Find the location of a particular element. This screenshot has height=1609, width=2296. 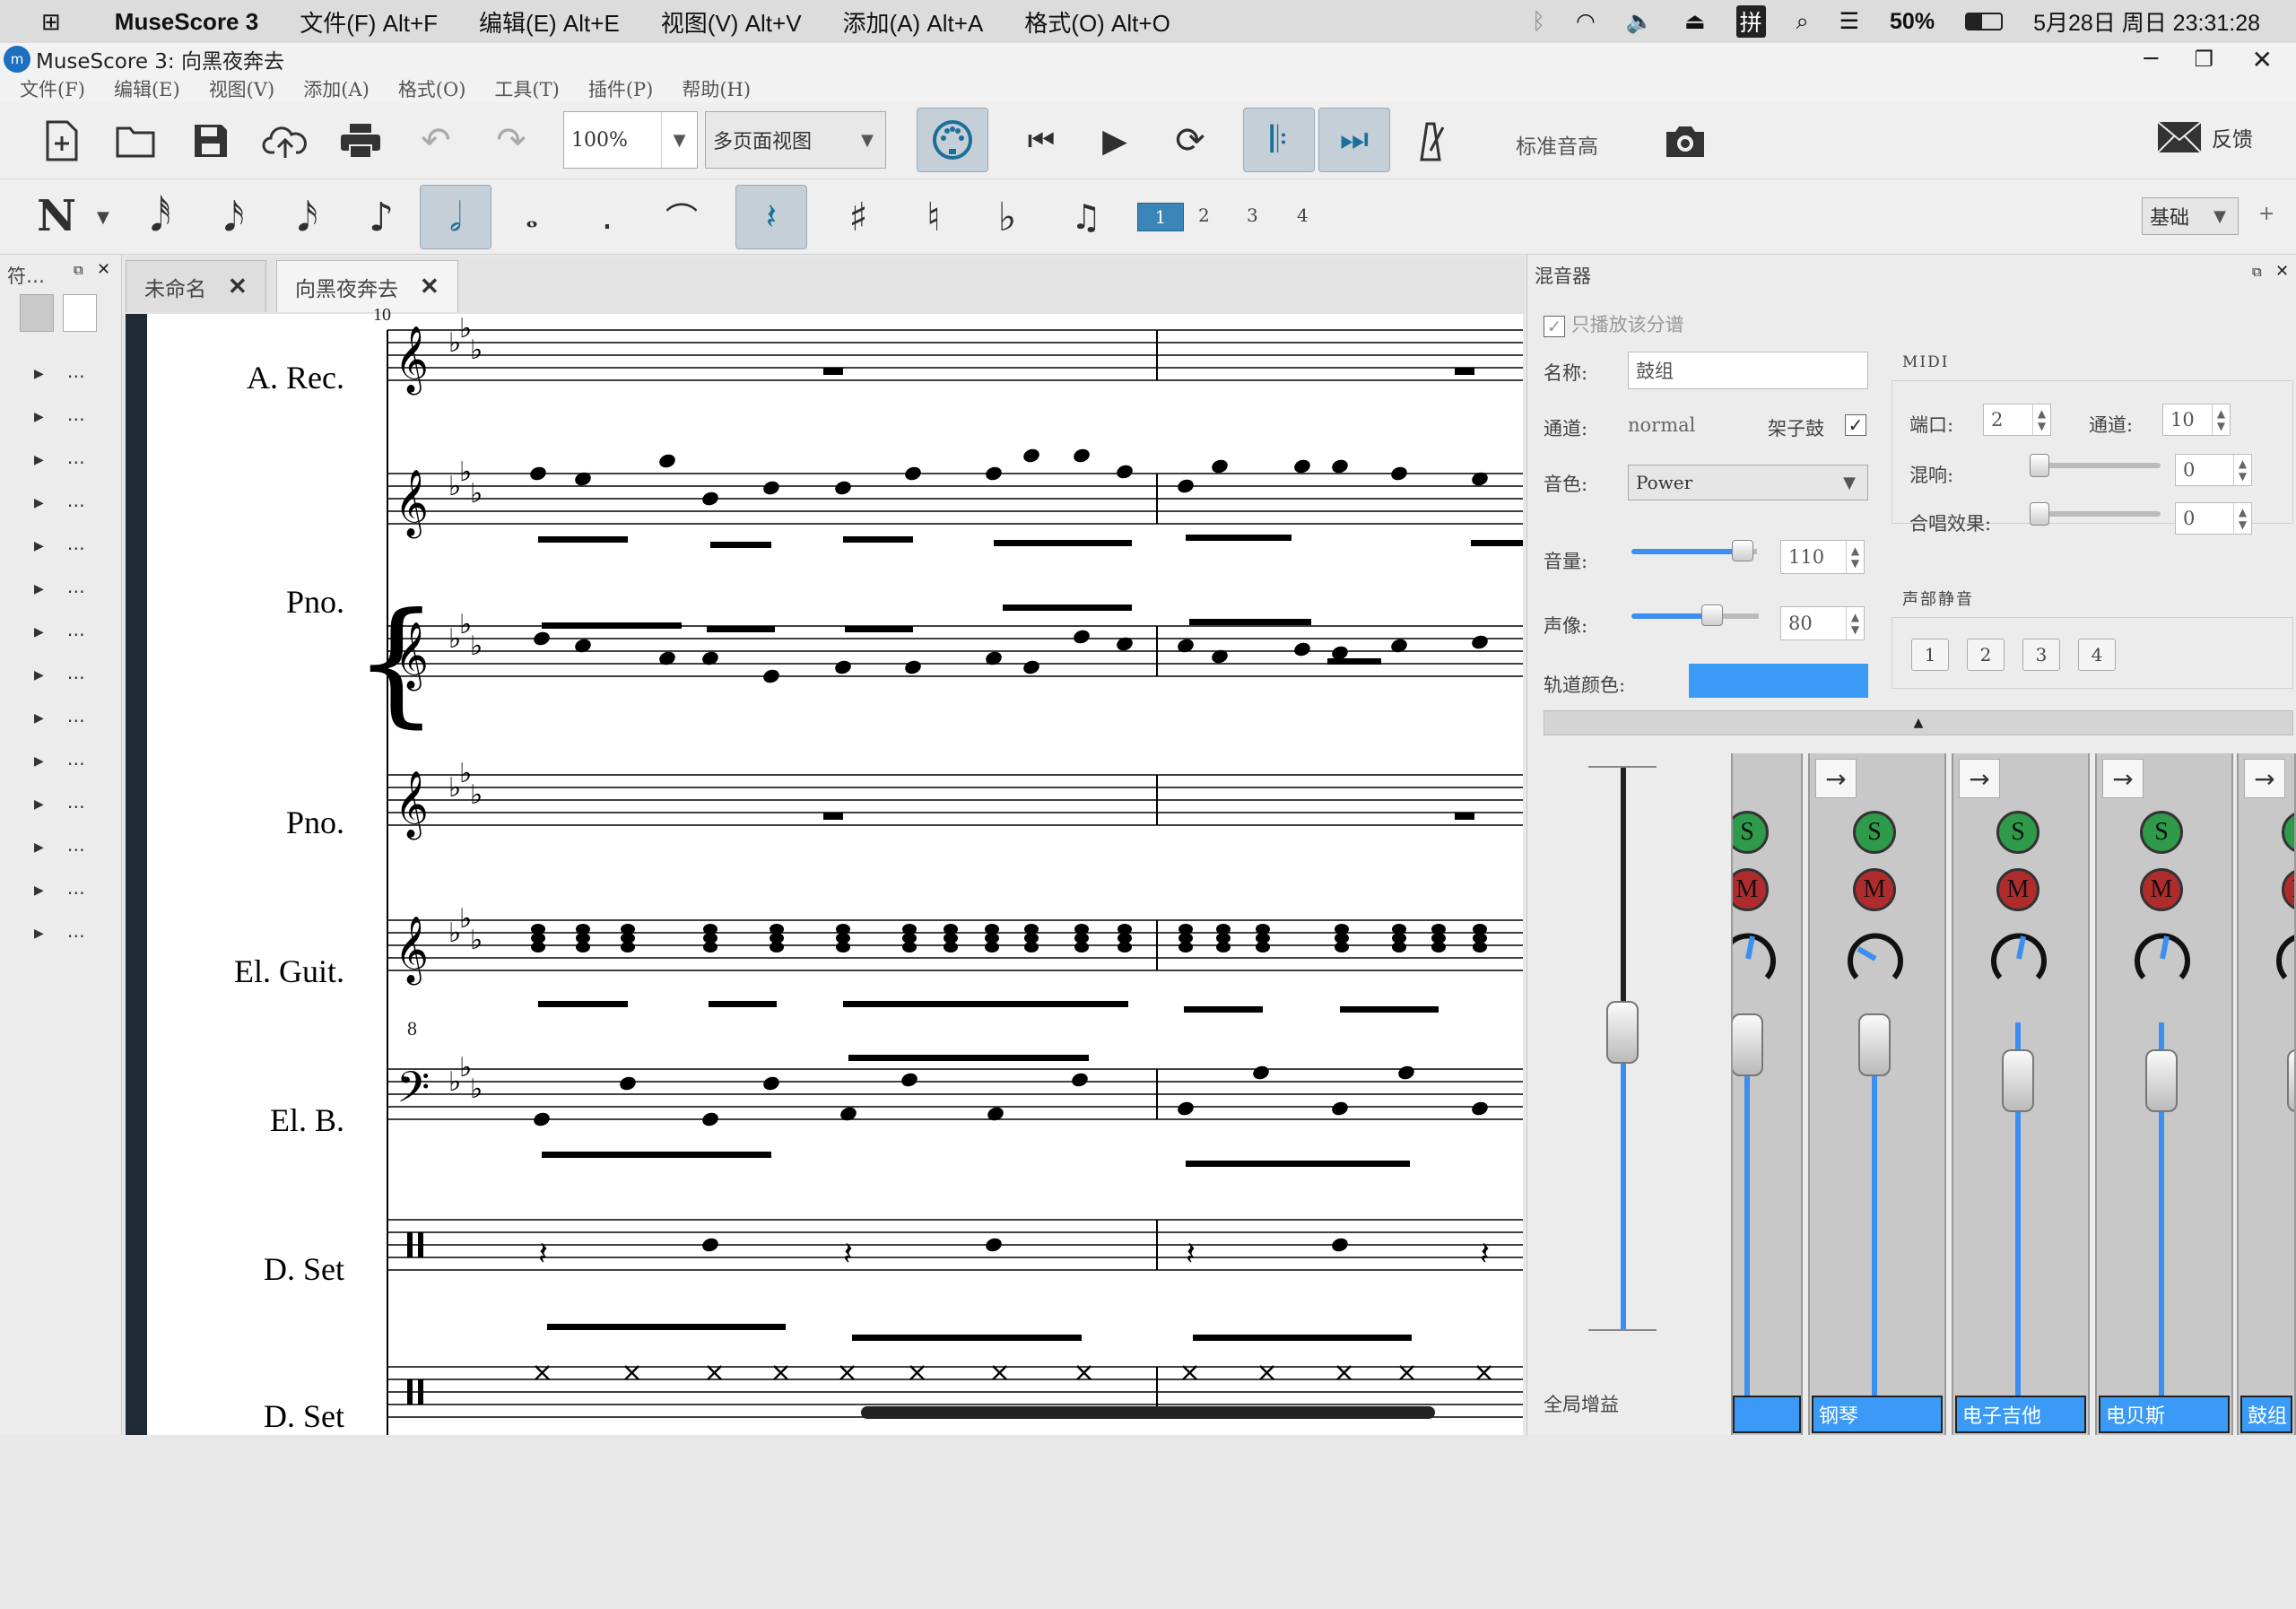

chorus-spinbox: 0 ▲ ▼ is located at coordinates (2213, 518).